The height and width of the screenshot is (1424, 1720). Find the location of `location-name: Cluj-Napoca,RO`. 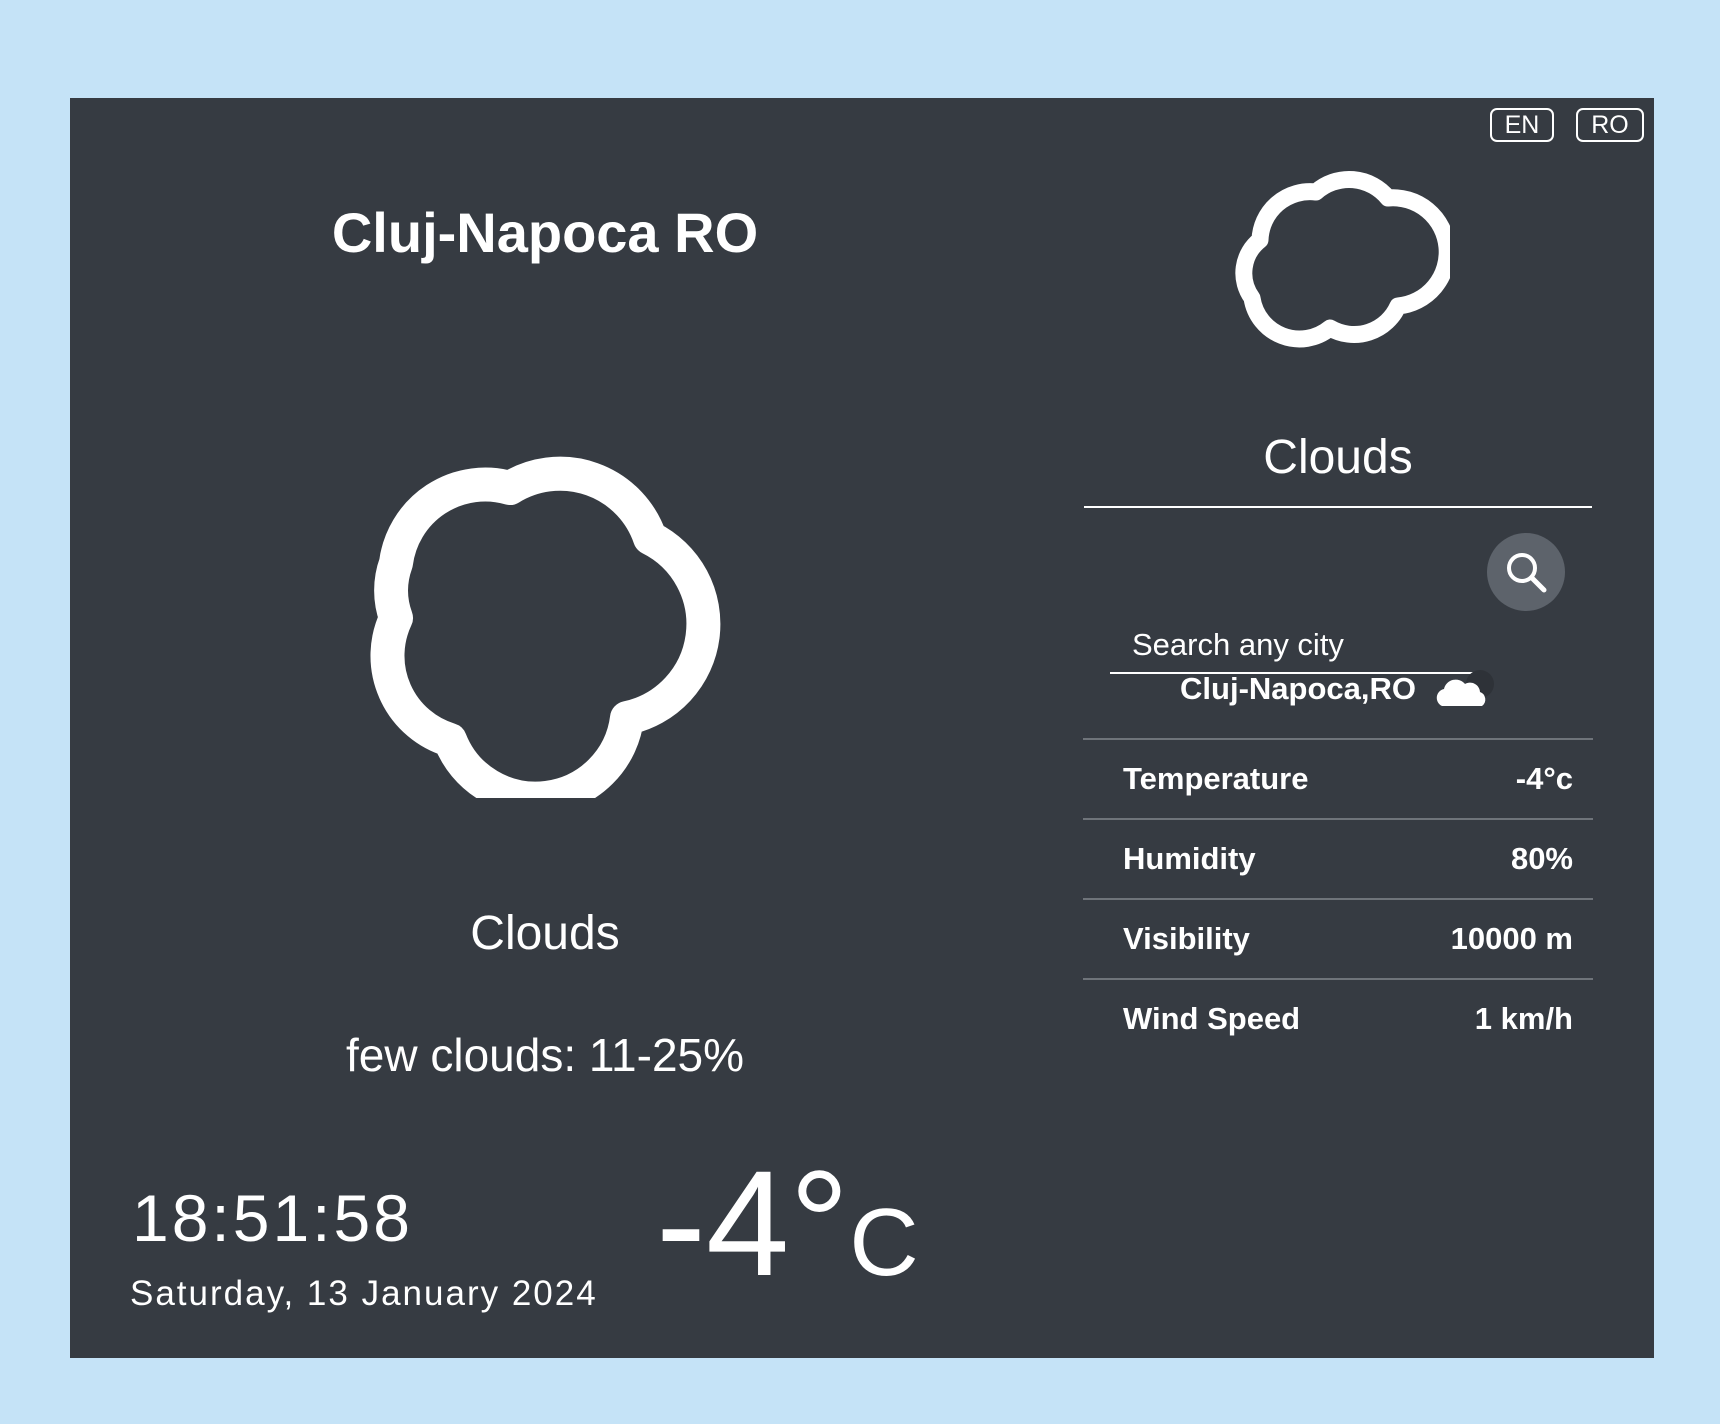

location-name: Cluj-Napoca,RO is located at coordinates (1298, 688).